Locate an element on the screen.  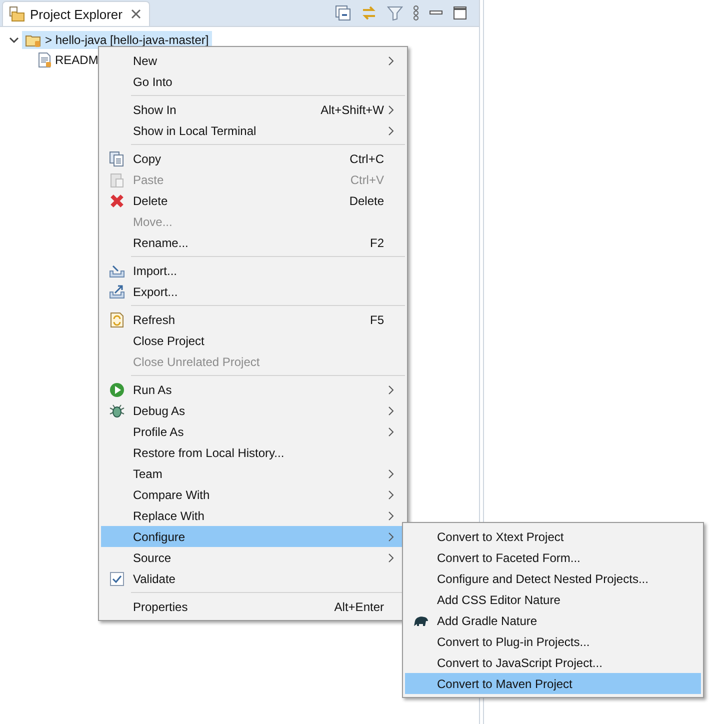
clipboard-icon is located at coordinates (117, 180).